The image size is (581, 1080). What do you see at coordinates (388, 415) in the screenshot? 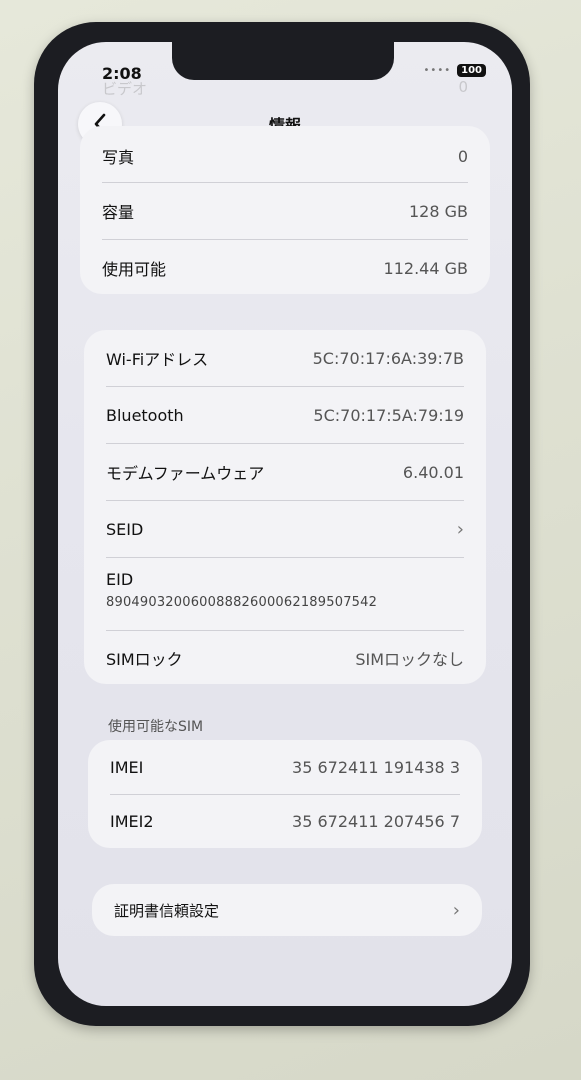
I see `row-value: 5C:70:17:5A:79:19` at bounding box center [388, 415].